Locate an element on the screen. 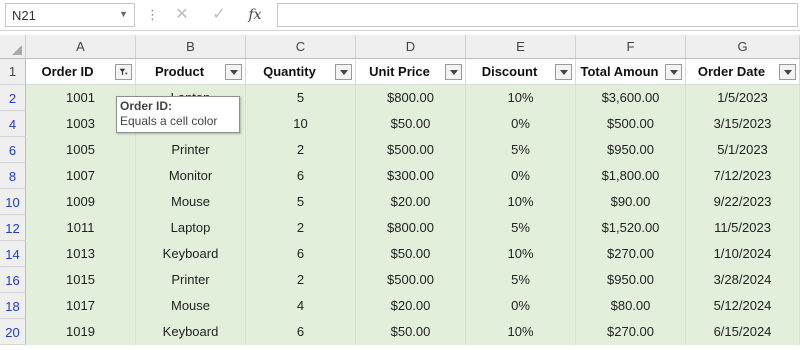  table-cell: Monitor is located at coordinates (191, 176).